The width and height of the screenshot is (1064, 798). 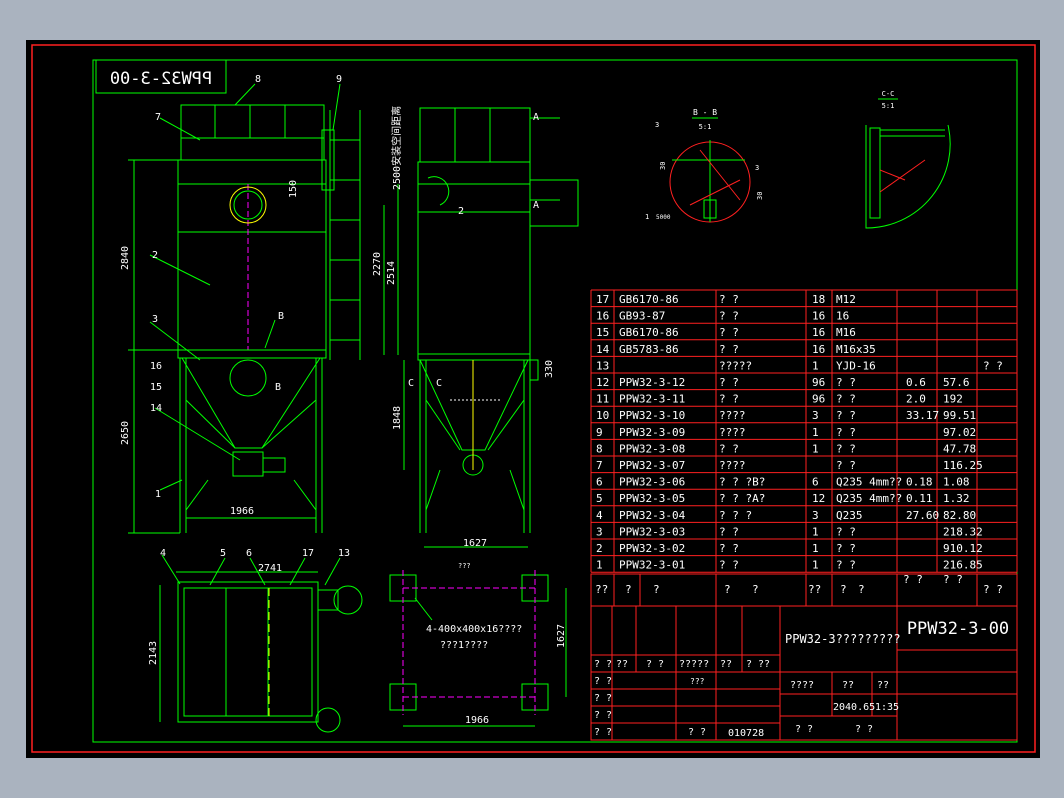 What do you see at coordinates (293, 189) in the screenshot?
I see `dim-150: 150` at bounding box center [293, 189].